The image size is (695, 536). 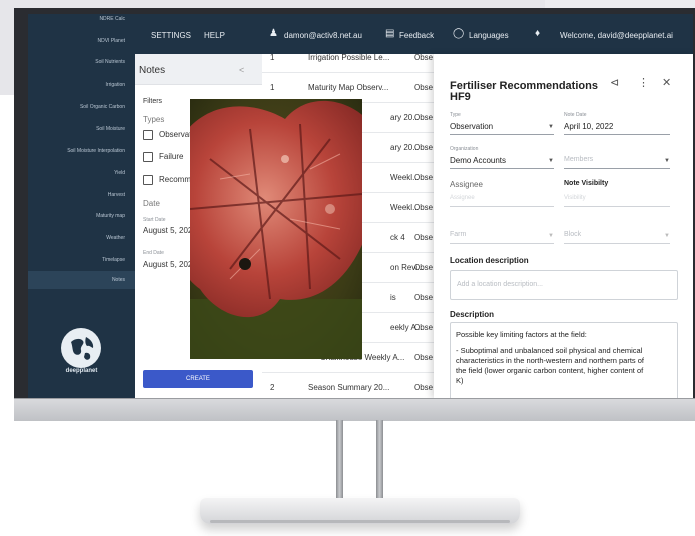 I want to click on organization-underline, so click(x=502, y=168).